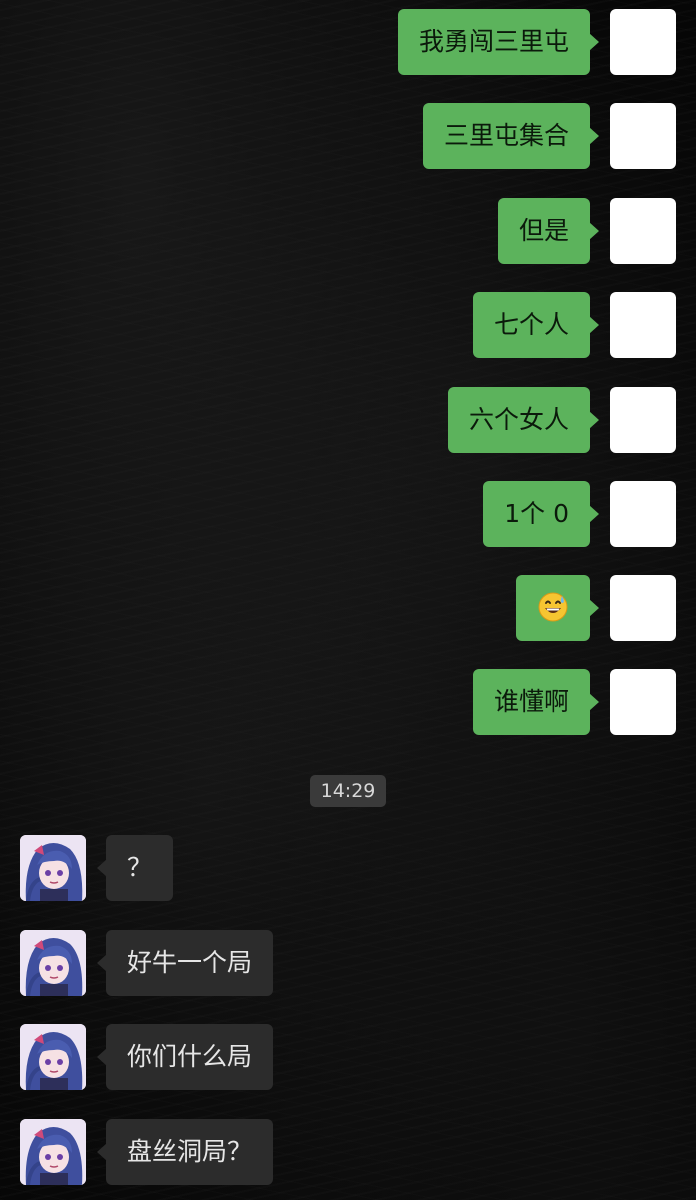  I want to click on message-row-incoming: 好牛一个局, so click(147, 963).